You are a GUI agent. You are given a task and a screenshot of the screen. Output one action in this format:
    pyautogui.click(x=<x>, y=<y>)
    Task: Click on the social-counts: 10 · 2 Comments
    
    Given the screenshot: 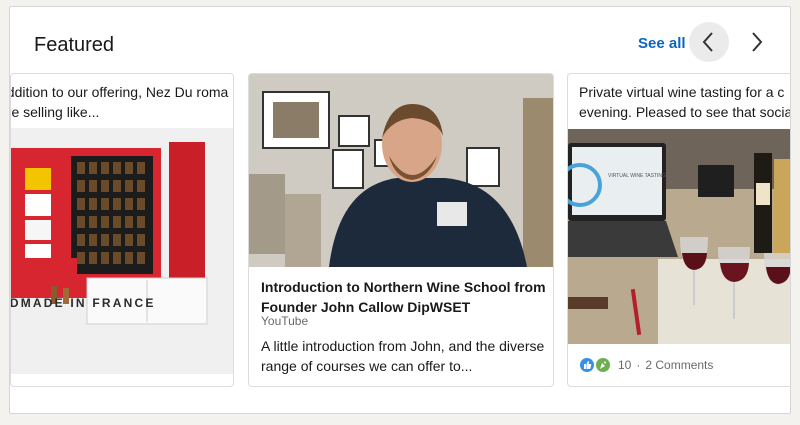 What is the action you would take?
    pyautogui.click(x=646, y=365)
    